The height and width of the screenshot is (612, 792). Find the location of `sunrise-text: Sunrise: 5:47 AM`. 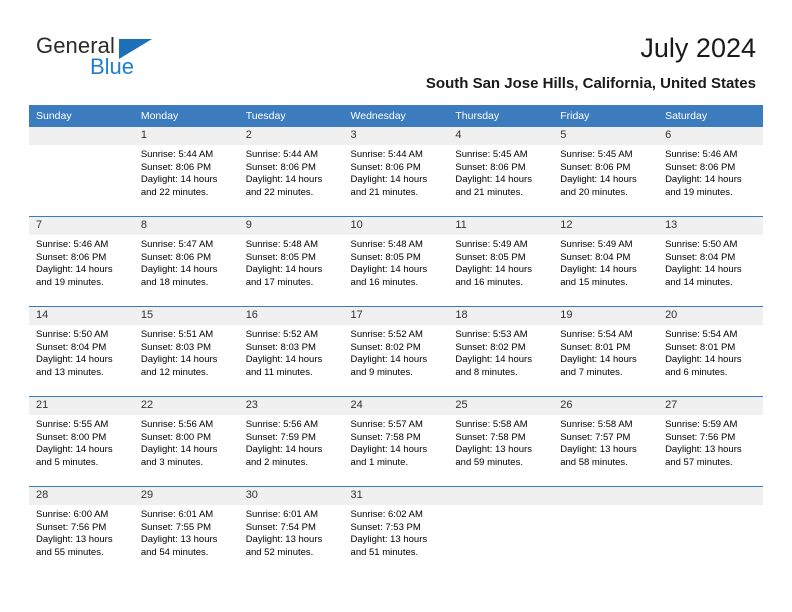

sunrise-text: Sunrise: 5:47 AM is located at coordinates (177, 244).